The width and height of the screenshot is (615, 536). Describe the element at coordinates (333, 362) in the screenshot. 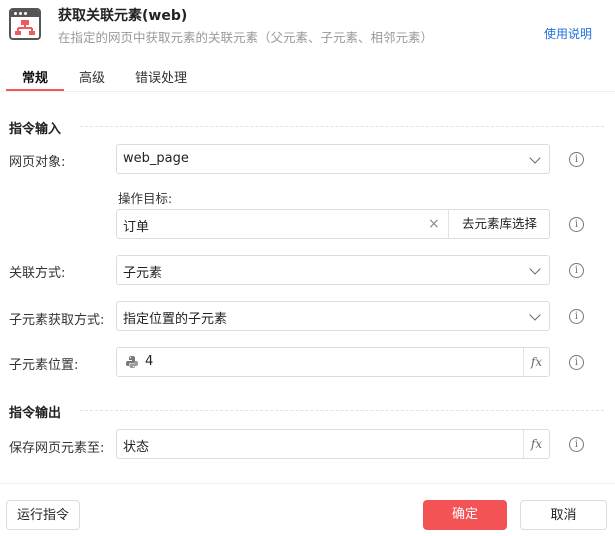

I see `child-position-input: 4 fx` at that location.